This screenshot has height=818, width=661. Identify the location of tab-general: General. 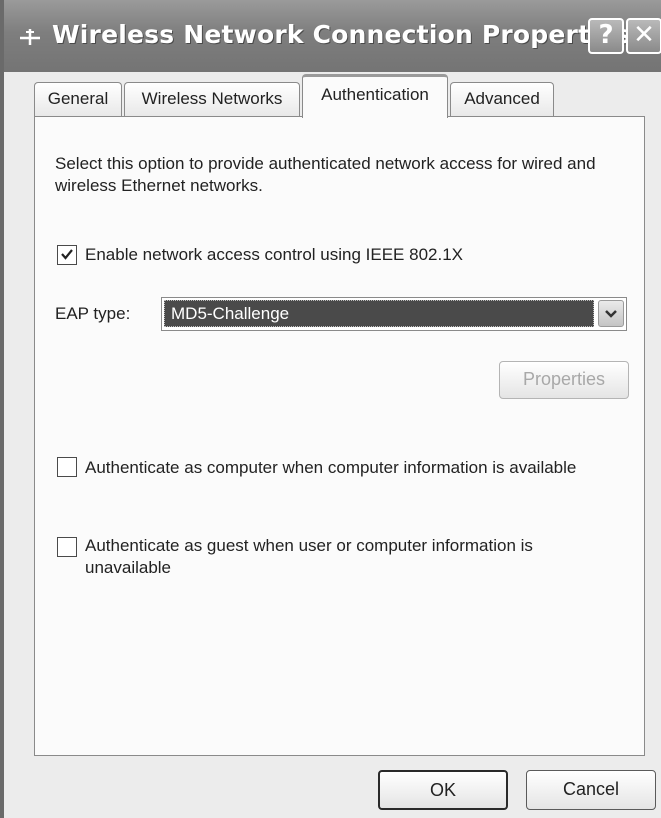
(78, 99).